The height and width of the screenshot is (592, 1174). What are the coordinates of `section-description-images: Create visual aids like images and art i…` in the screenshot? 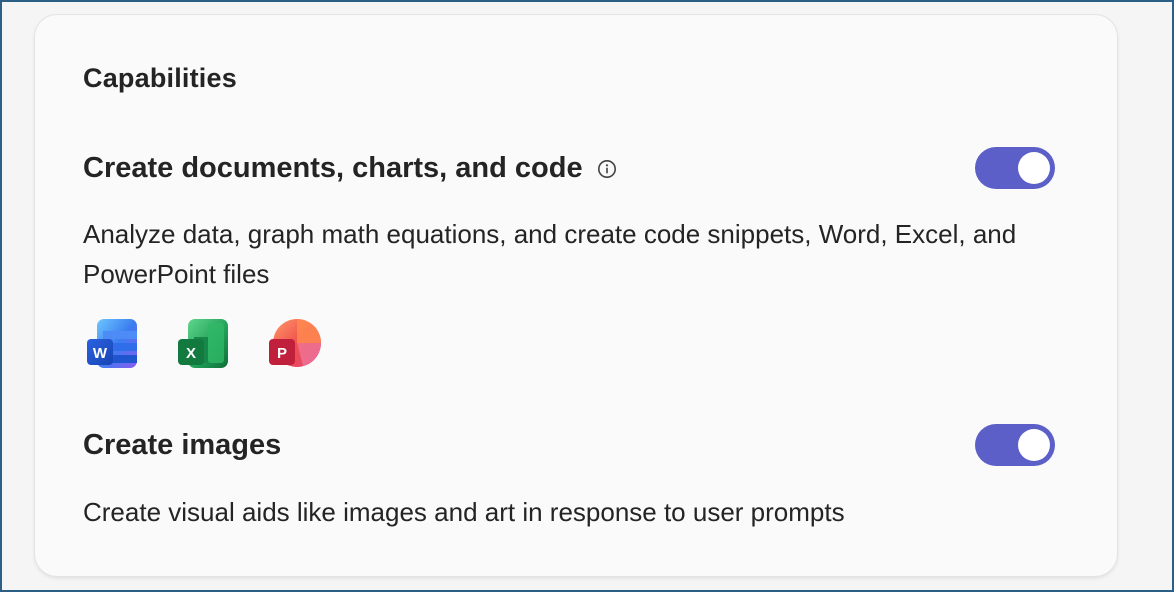 It's located at (464, 512).